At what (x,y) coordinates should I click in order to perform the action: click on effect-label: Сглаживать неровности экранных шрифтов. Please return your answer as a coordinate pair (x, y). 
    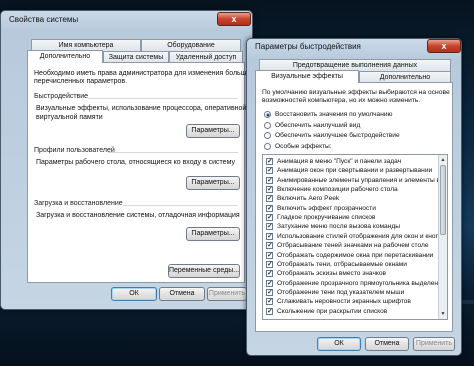
    Looking at the image, I should click on (344, 302).